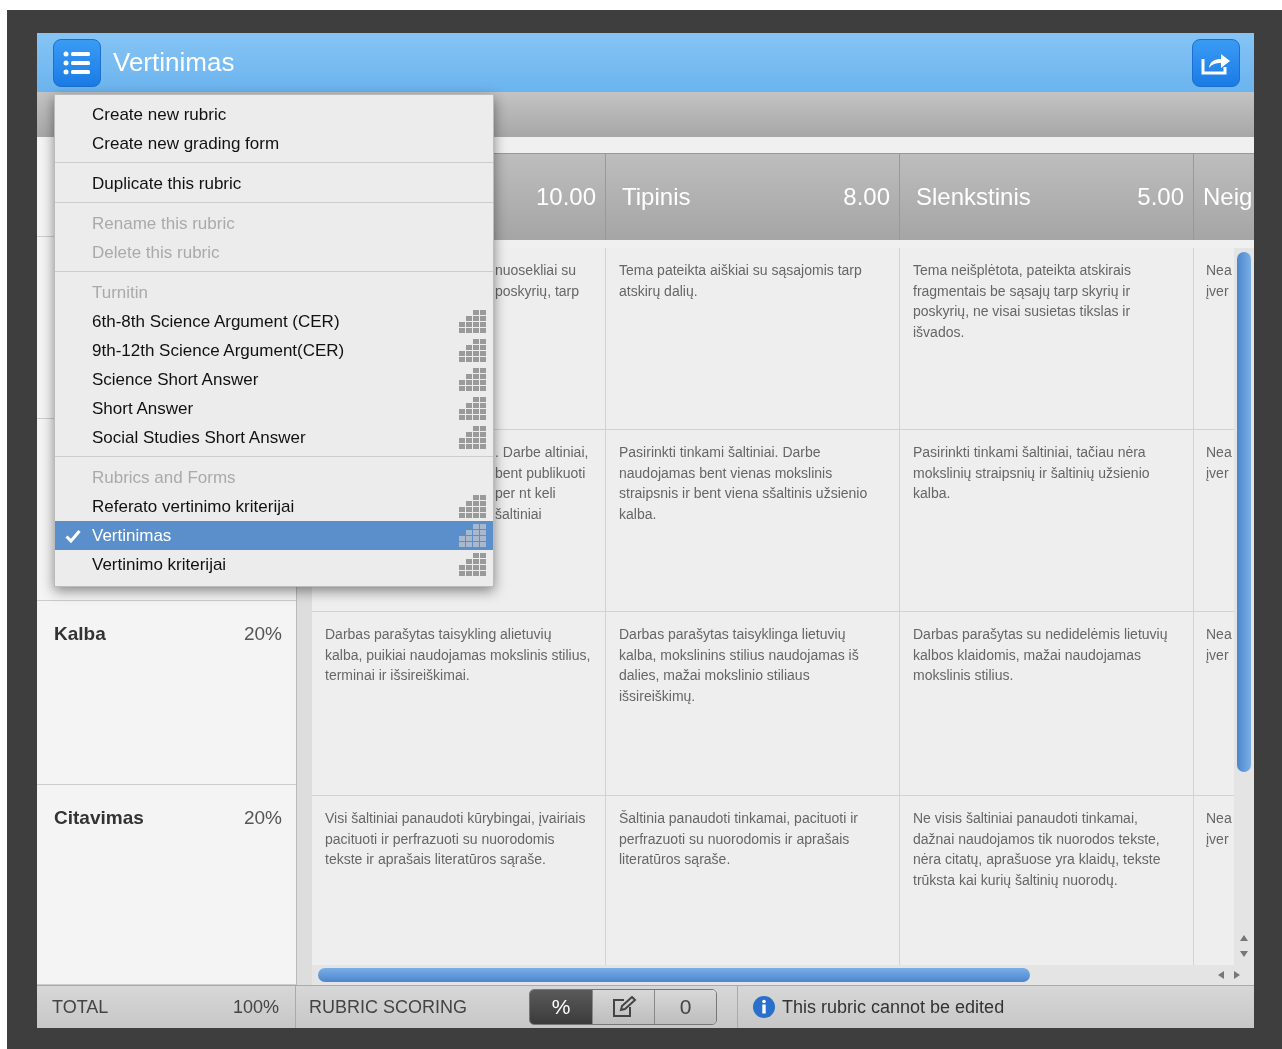  I want to click on edit-button, so click(623, 1007).